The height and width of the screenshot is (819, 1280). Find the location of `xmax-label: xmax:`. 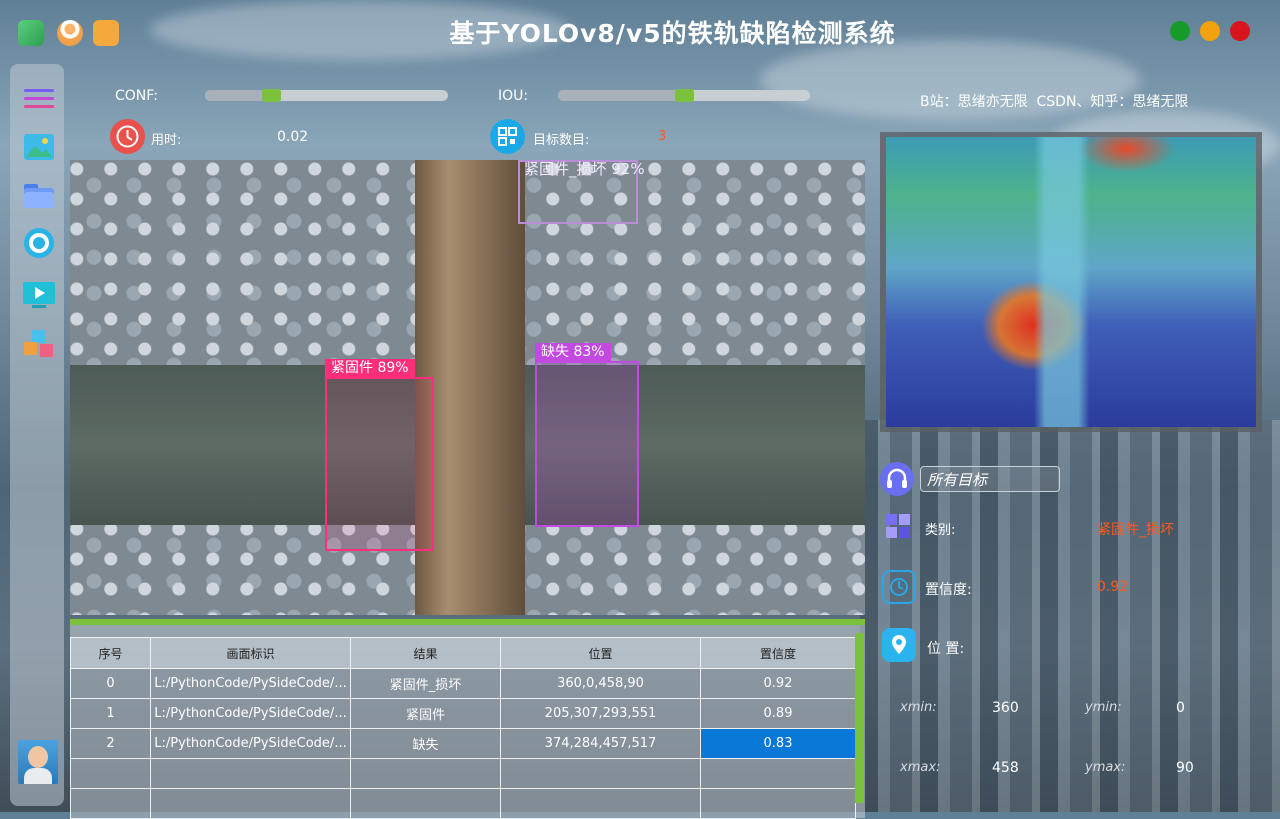

xmax-label: xmax: is located at coordinates (920, 767).